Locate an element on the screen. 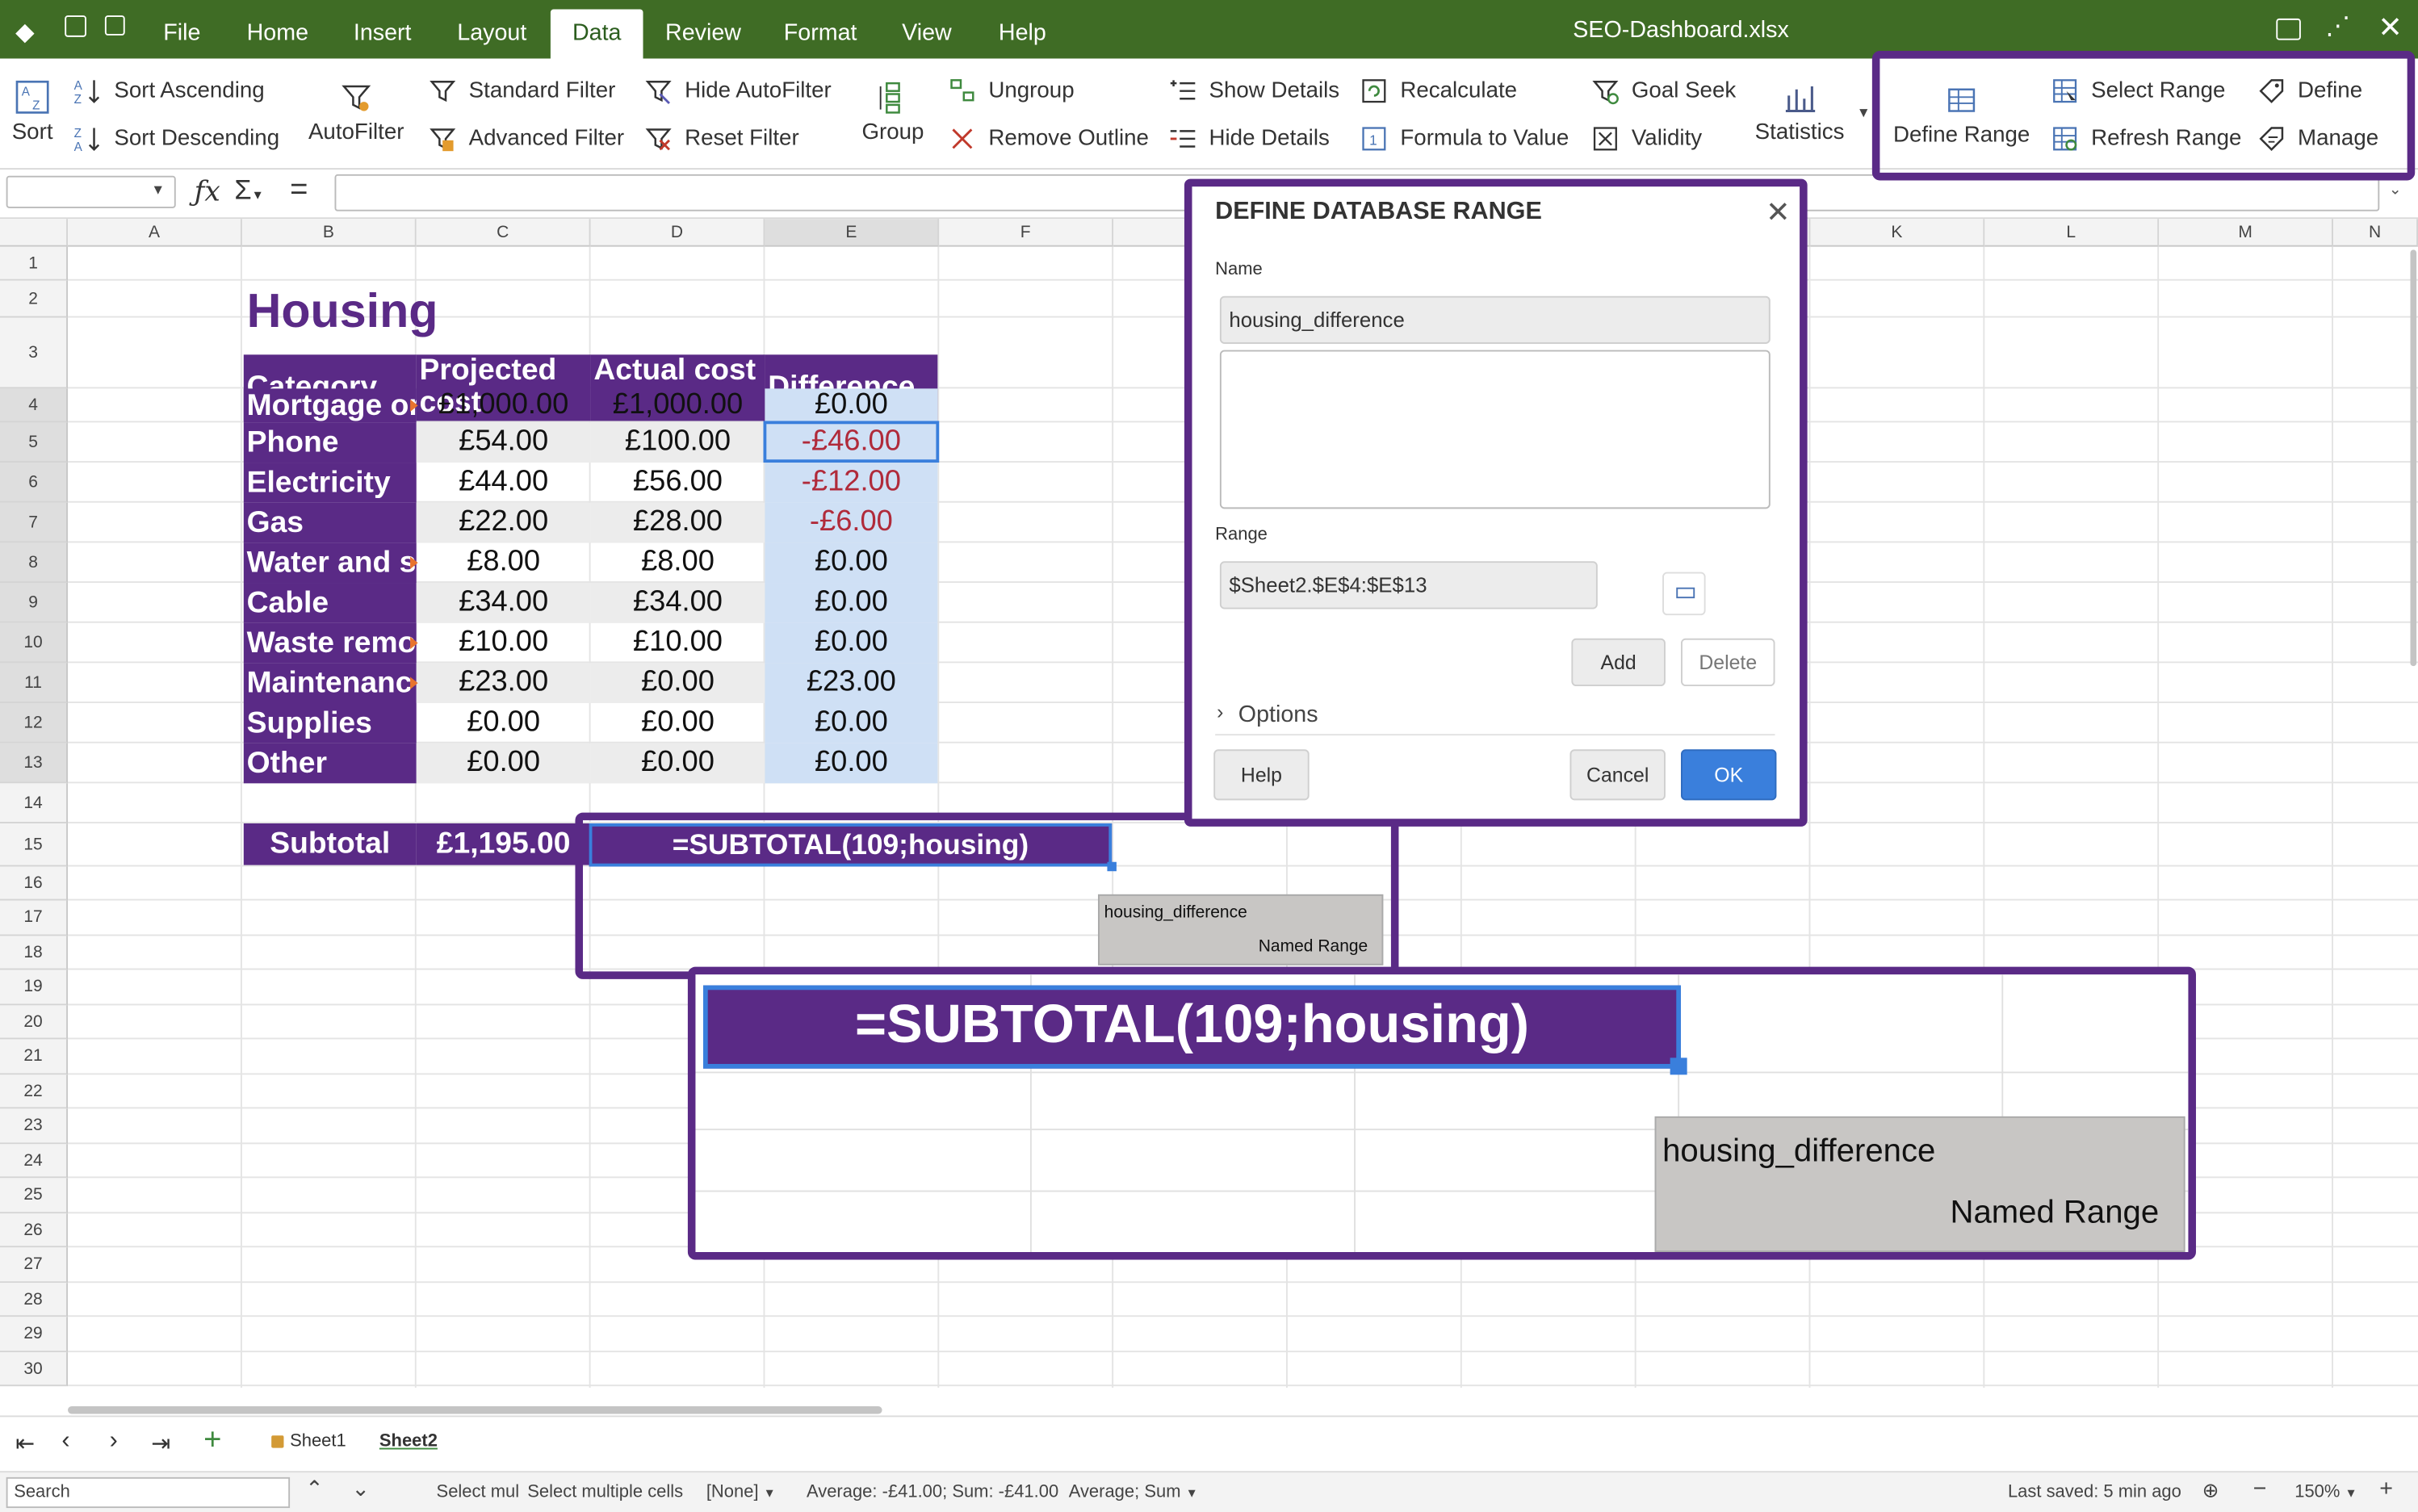 The height and width of the screenshot is (1512, 2418). standard-filter-button: Standard Filter is located at coordinates (522, 91).